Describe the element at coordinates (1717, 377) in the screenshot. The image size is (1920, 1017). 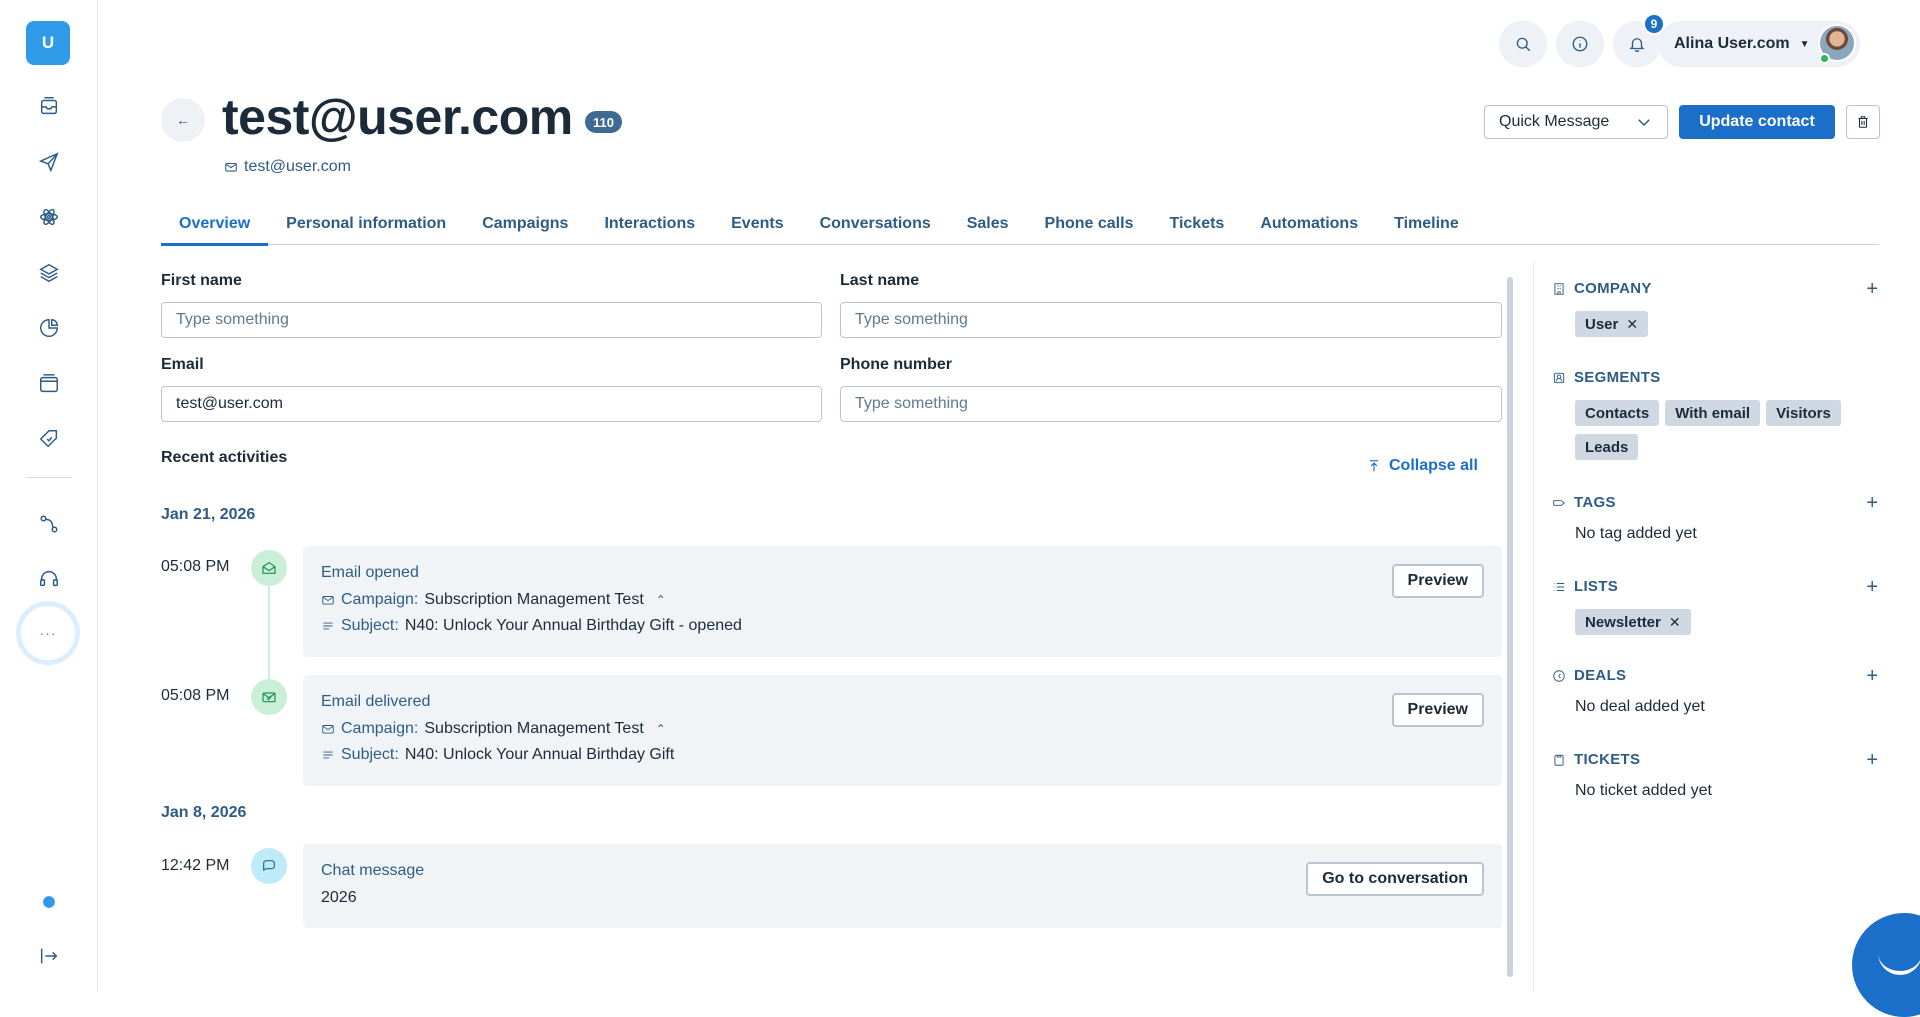
I see `segments-heading: SEGMENTS` at that location.